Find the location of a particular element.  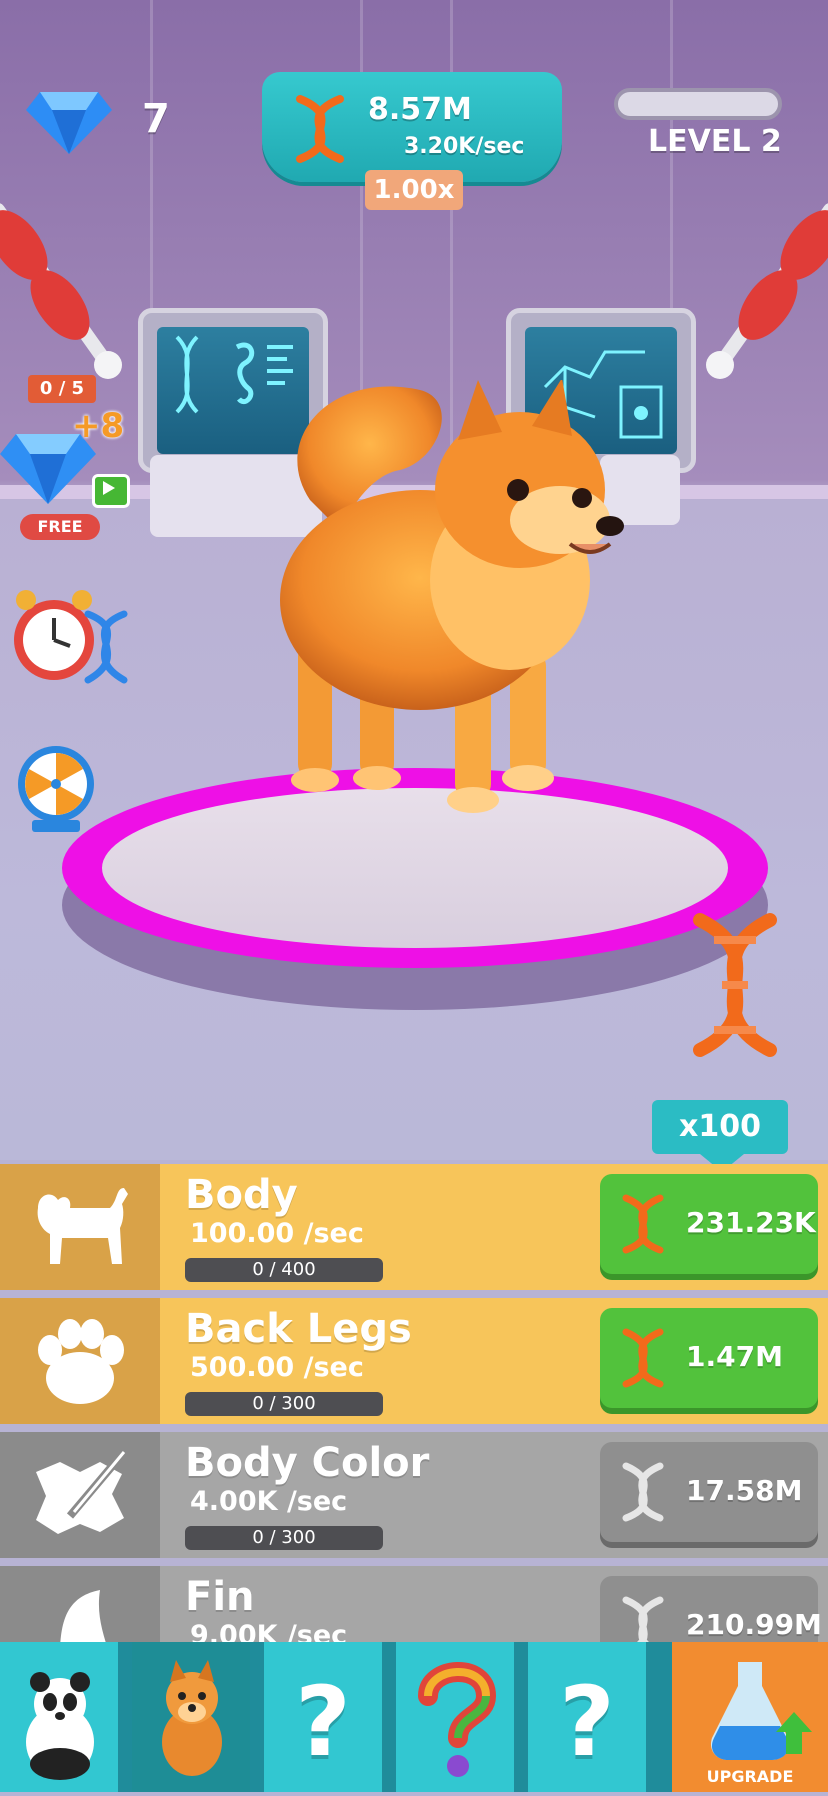

dog-silhouette-icon is located at coordinates (83, 1226).